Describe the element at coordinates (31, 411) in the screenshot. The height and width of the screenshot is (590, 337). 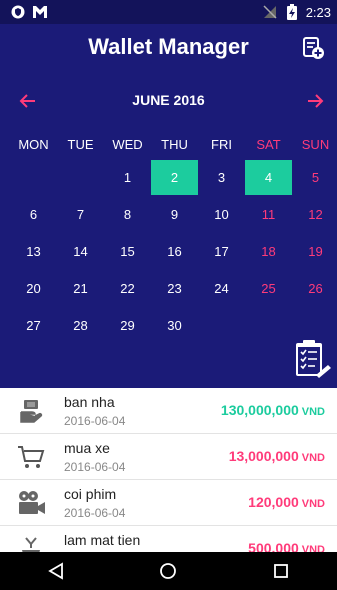
I see `money-hand-icon` at that location.